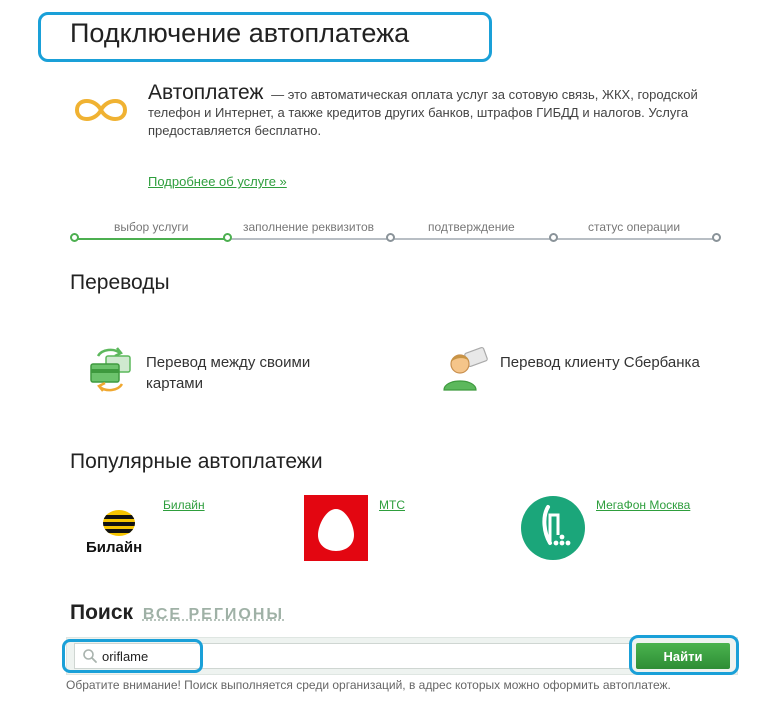 The width and height of the screenshot is (775, 716). Describe the element at coordinates (217, 181) in the screenshot. I see `more-about-service-link: Подробнее об услуге »` at that location.